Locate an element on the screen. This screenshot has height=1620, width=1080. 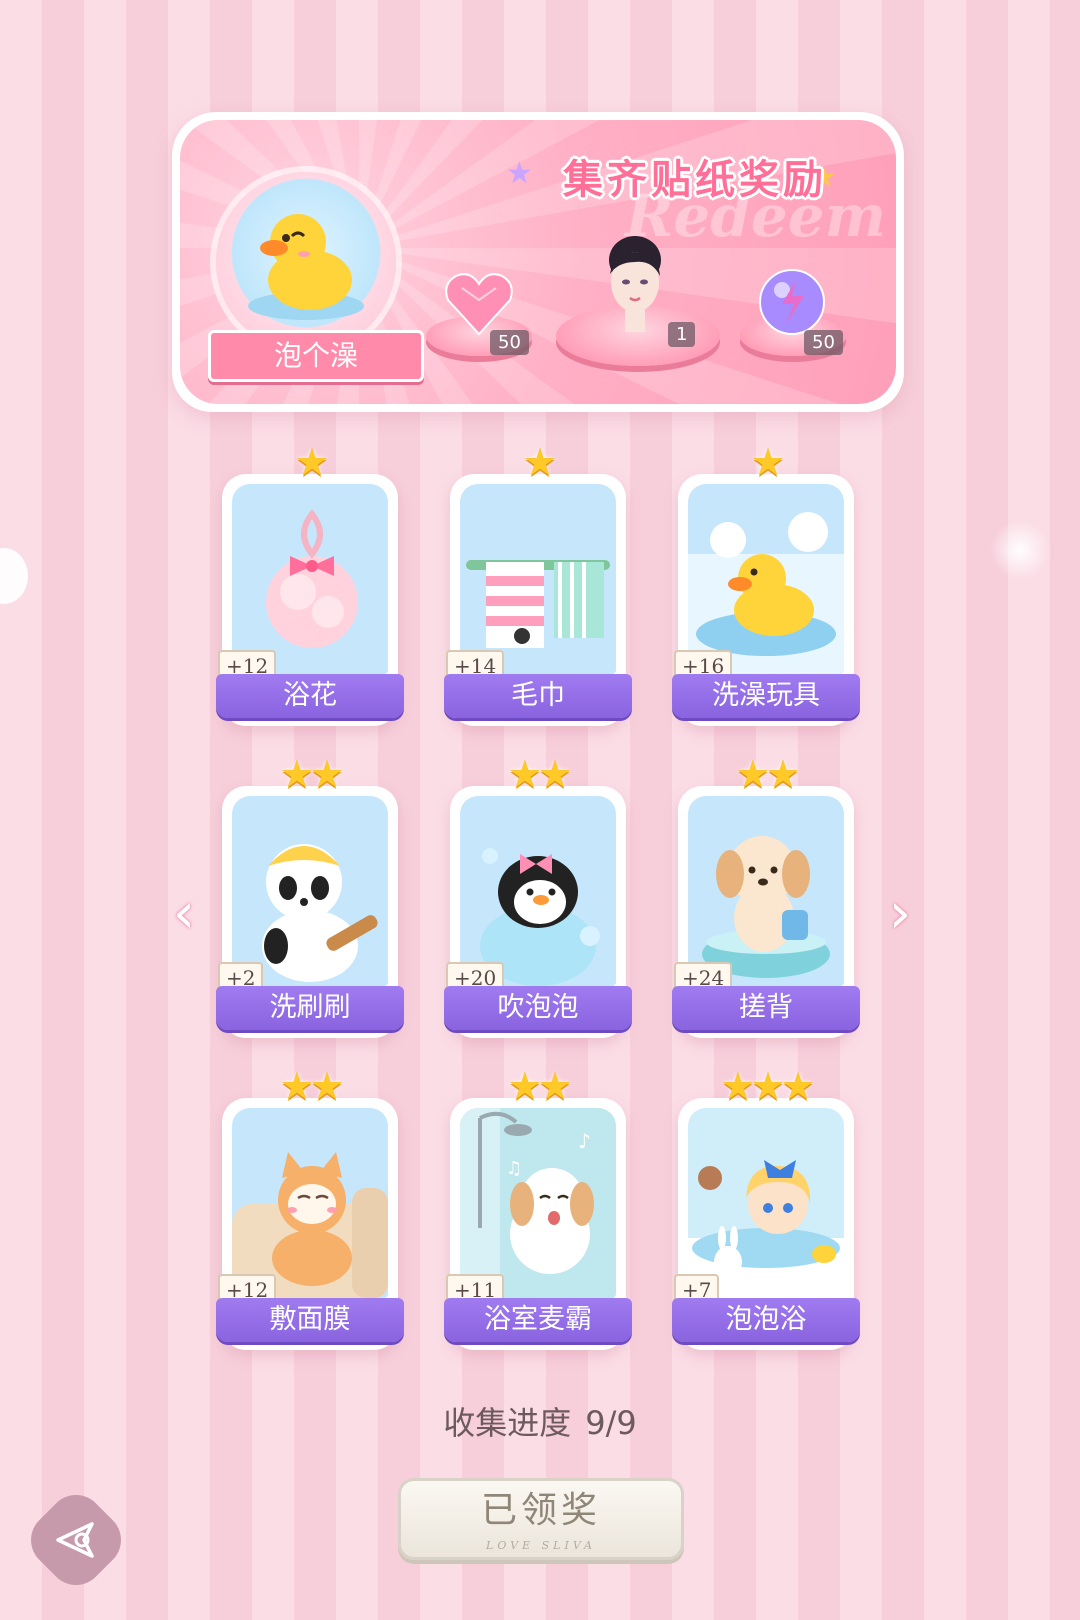
next-page-arrow-icon: › is located at coordinates (900, 914).